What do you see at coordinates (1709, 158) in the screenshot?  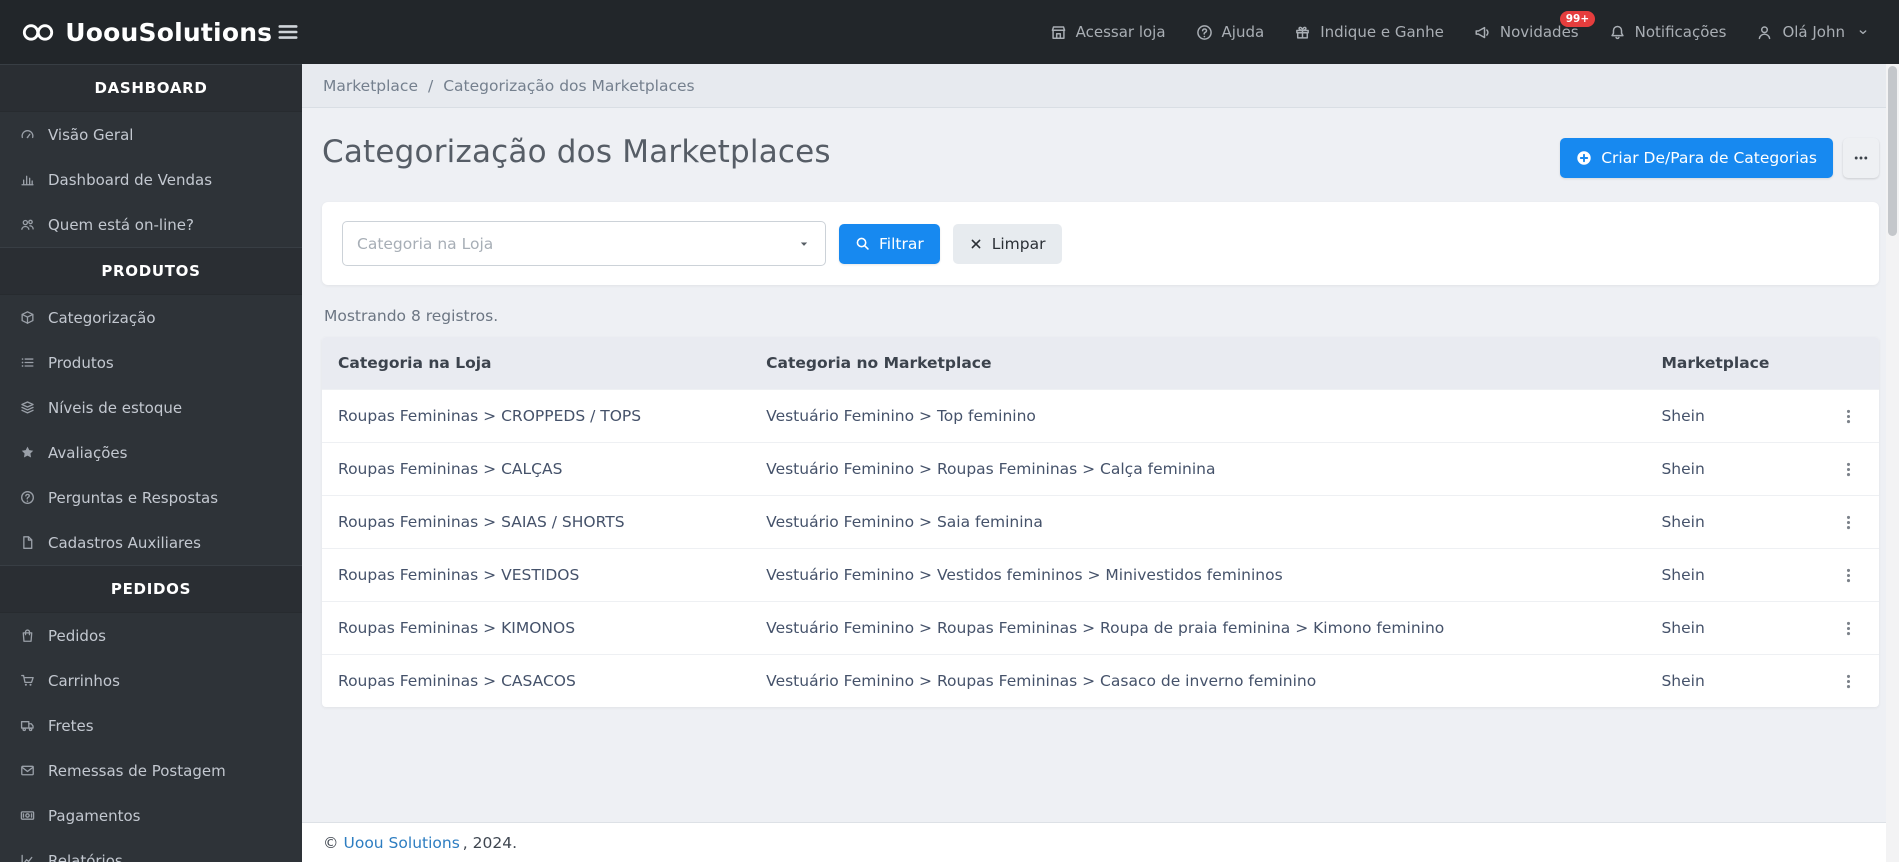 I see `create-category-mapping-label: Criar De/Para de Categorias` at bounding box center [1709, 158].